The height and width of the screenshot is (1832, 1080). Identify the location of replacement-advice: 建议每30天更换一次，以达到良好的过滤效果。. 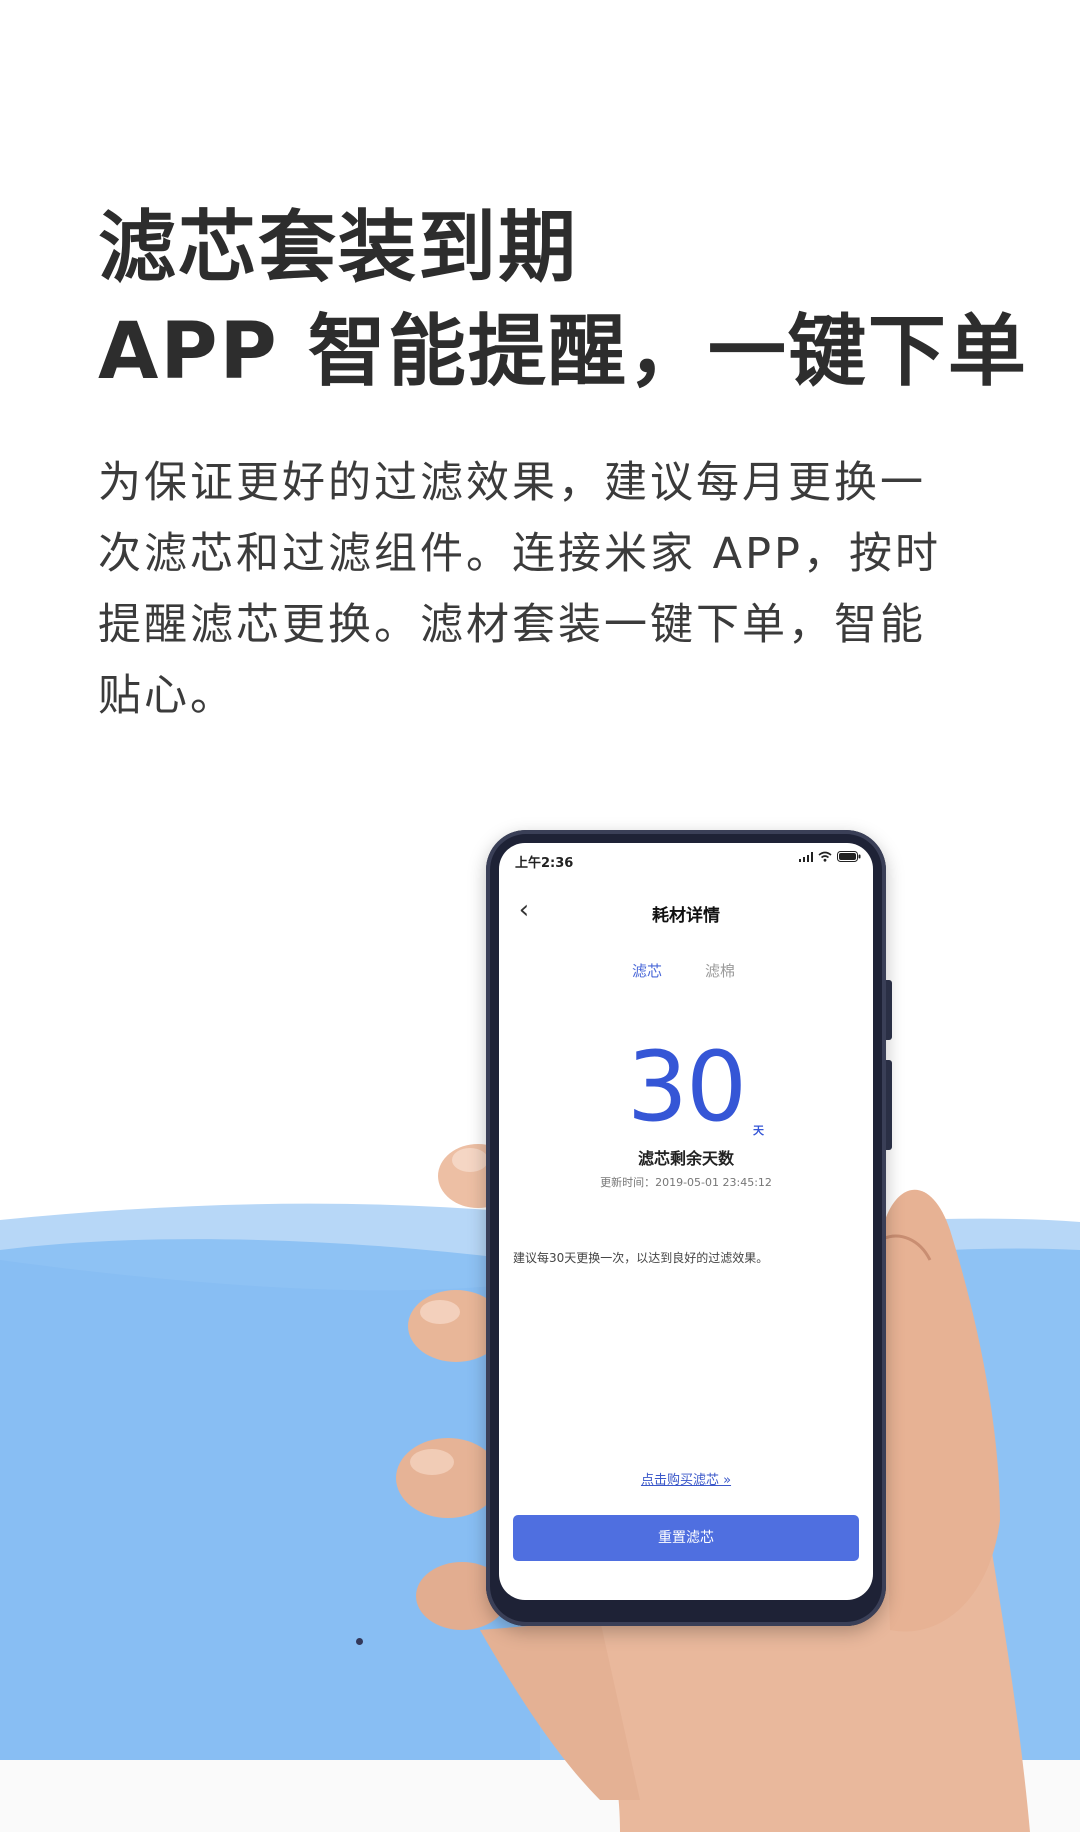
(641, 1258).